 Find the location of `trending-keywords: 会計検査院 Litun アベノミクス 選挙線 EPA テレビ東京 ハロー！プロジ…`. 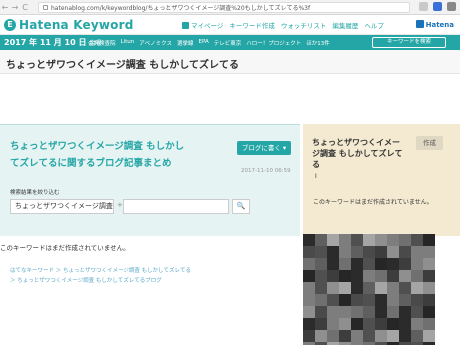

trending-keywords: 会計検査院 Litun アベノミクス 選挙線 EPA テレビ東京 ハロー！プロジ… is located at coordinates (209, 43).